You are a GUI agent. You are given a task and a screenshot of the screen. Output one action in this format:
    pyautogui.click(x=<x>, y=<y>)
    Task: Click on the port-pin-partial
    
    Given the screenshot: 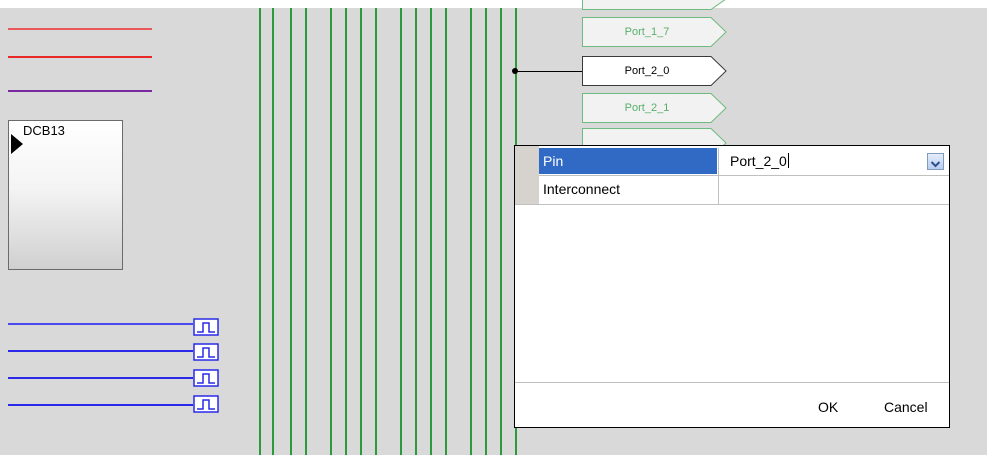 What is the action you would take?
    pyautogui.click(x=654, y=136)
    